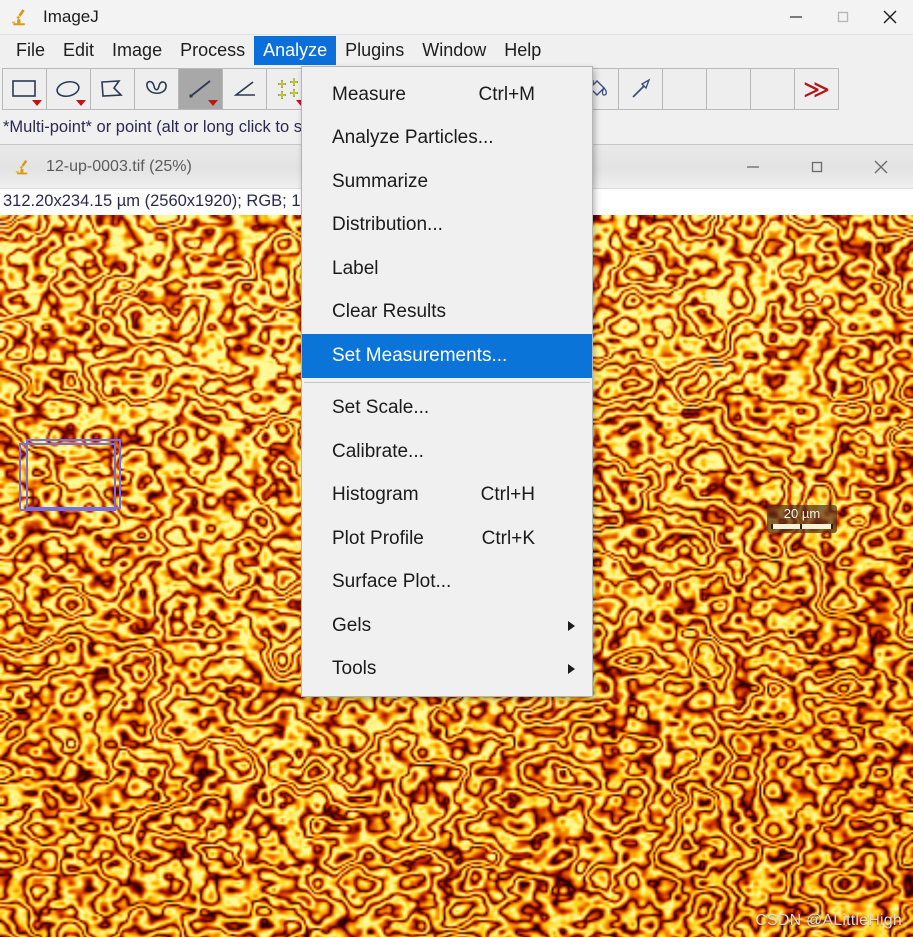 The image size is (913, 937). I want to click on menuitem-histogram-accelerator: Ctrl+H, so click(507, 495).